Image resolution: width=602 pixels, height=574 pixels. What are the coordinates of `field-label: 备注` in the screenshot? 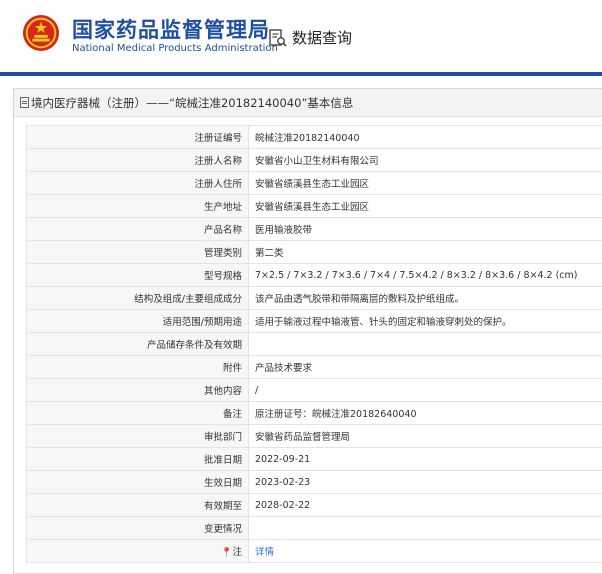 It's located at (137, 413).